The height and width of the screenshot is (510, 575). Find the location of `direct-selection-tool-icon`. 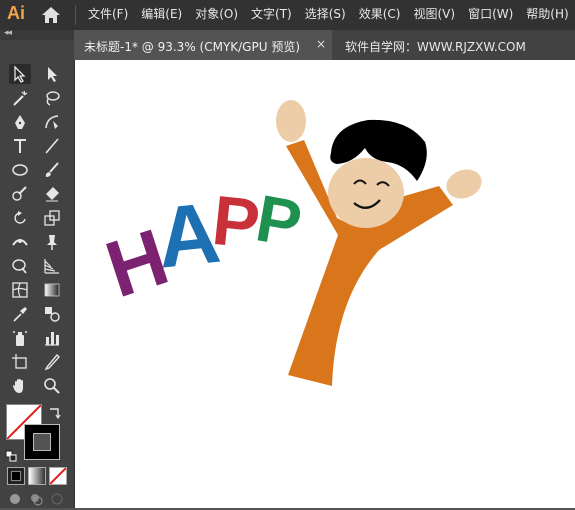

direct-selection-tool-icon is located at coordinates (52, 74).